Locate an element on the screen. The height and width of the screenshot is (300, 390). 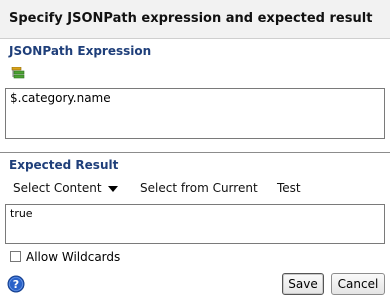
select-content-dropdown: Select Content is located at coordinates (65, 188).